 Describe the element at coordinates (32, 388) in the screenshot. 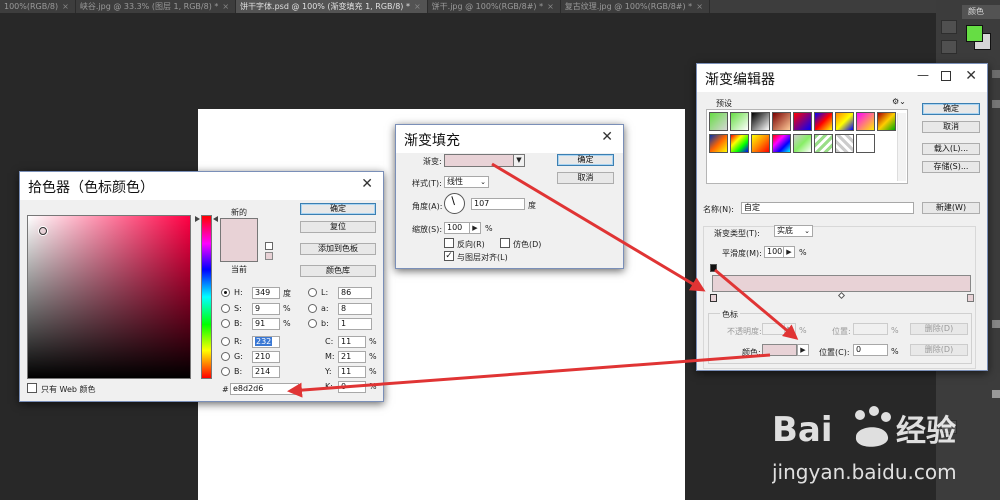

I see `web-only-checkbox` at that location.